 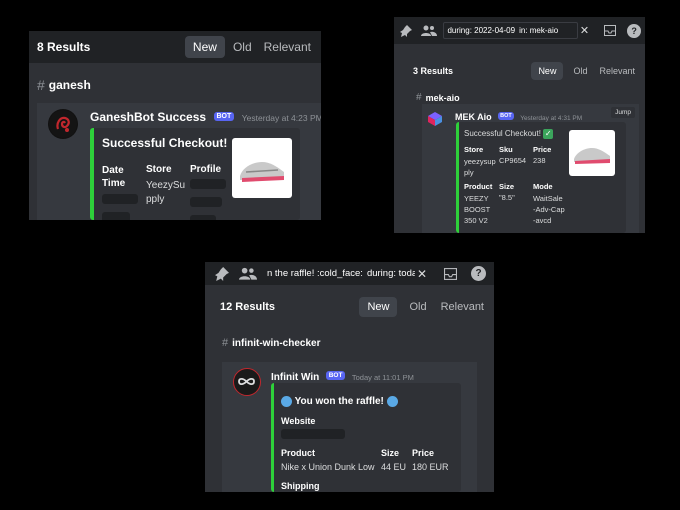 I want to click on field-value: Nike x Union Dunk Low, so click(x=328, y=467).